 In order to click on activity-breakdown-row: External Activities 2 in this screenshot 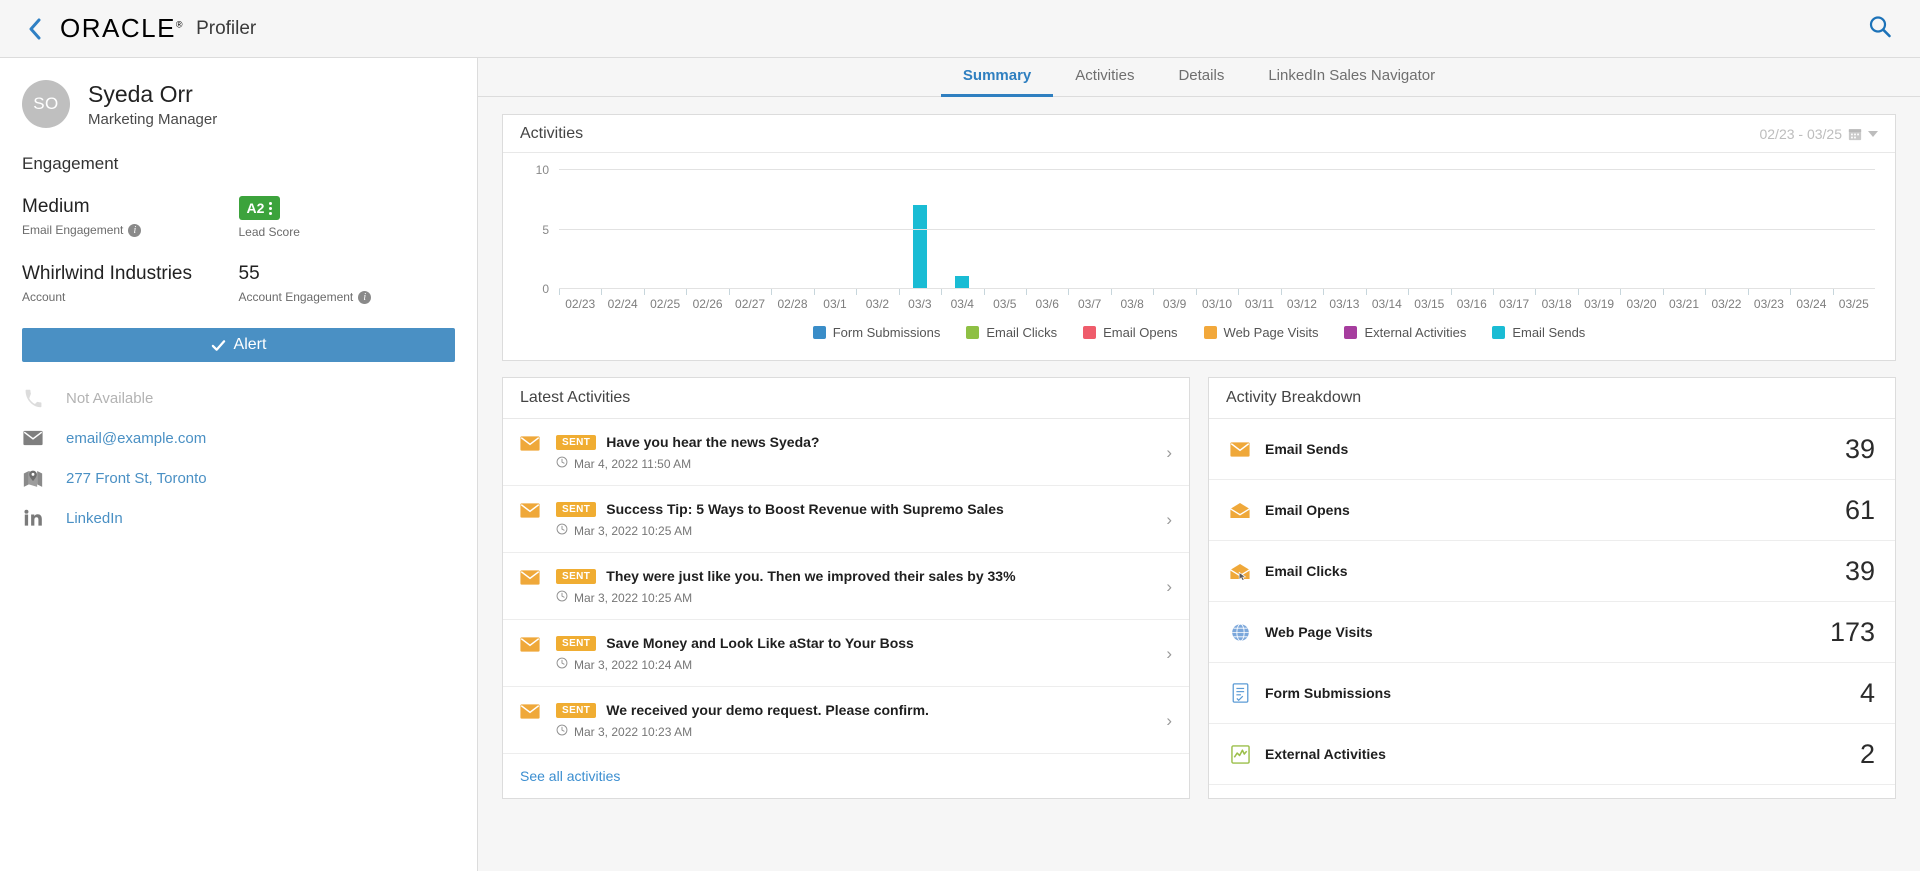, I will do `click(1552, 754)`.